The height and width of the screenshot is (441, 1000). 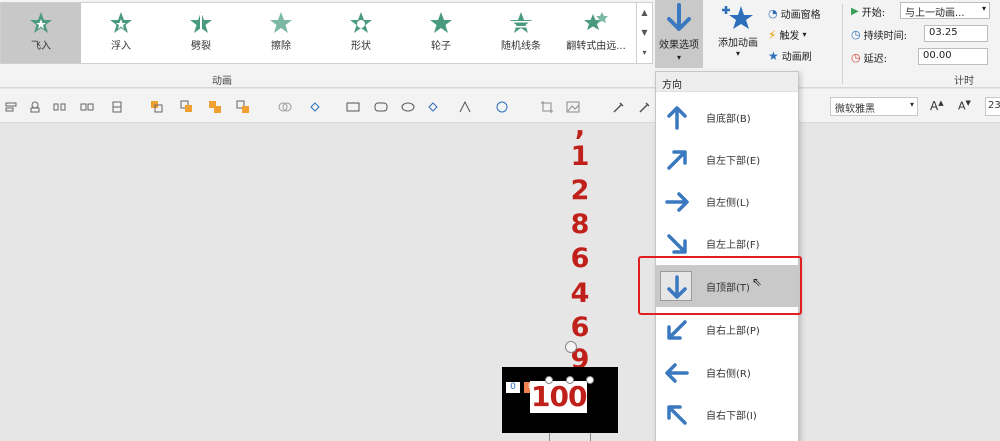 I want to click on rectangle-icon, so click(x=353, y=106).